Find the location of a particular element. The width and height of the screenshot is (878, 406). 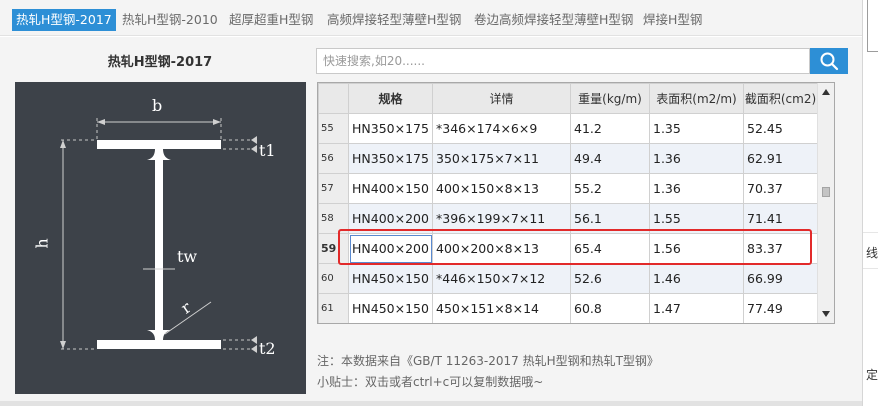

row-number: 59 is located at coordinates (333, 248).